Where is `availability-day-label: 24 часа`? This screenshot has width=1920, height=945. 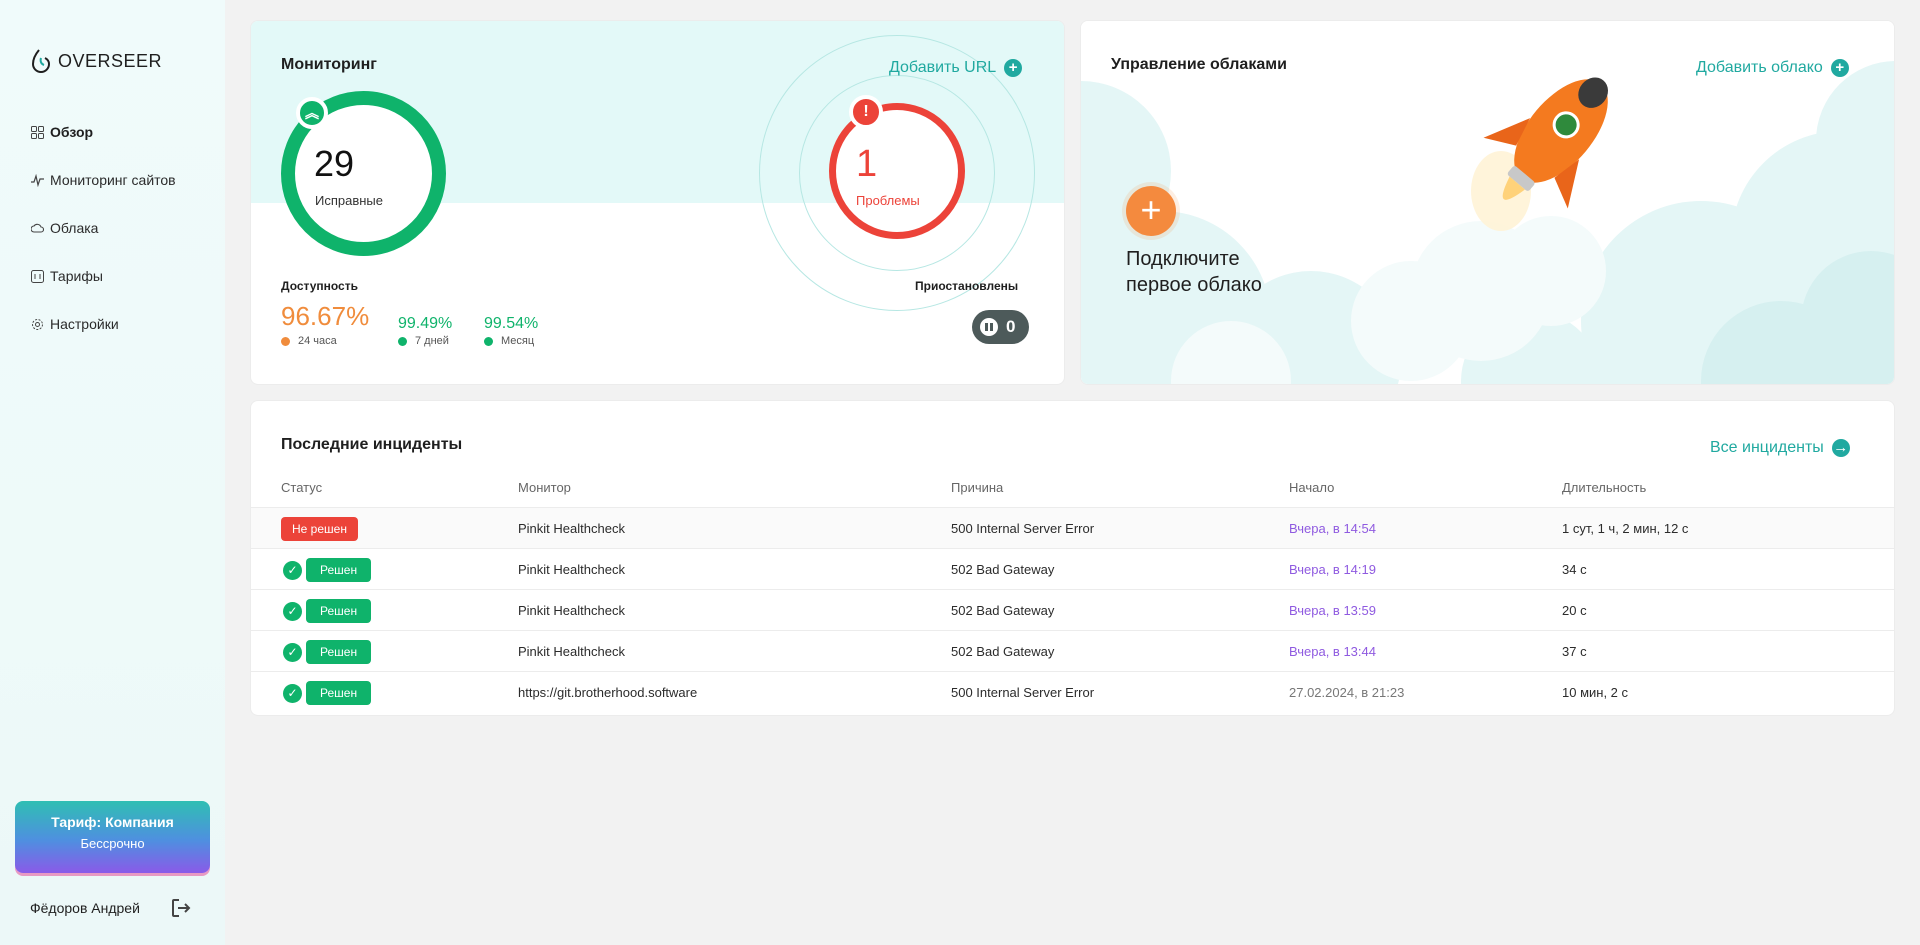 availability-day-label: 24 часа is located at coordinates (317, 341).